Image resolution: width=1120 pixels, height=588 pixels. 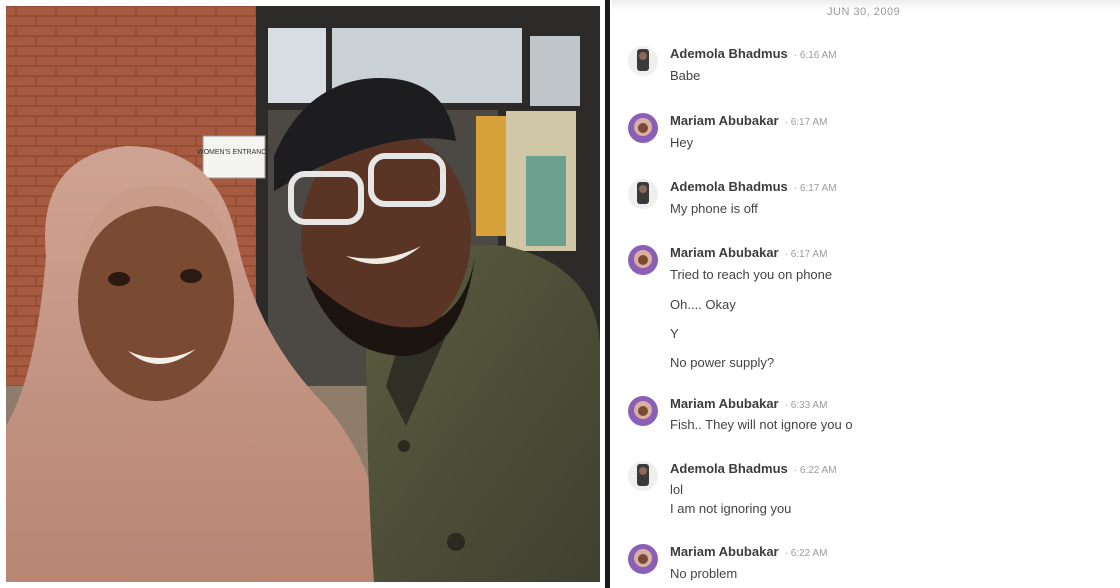 I want to click on sender-line: Ademola Bhadmus · 6:22 AM, so click(x=753, y=468).